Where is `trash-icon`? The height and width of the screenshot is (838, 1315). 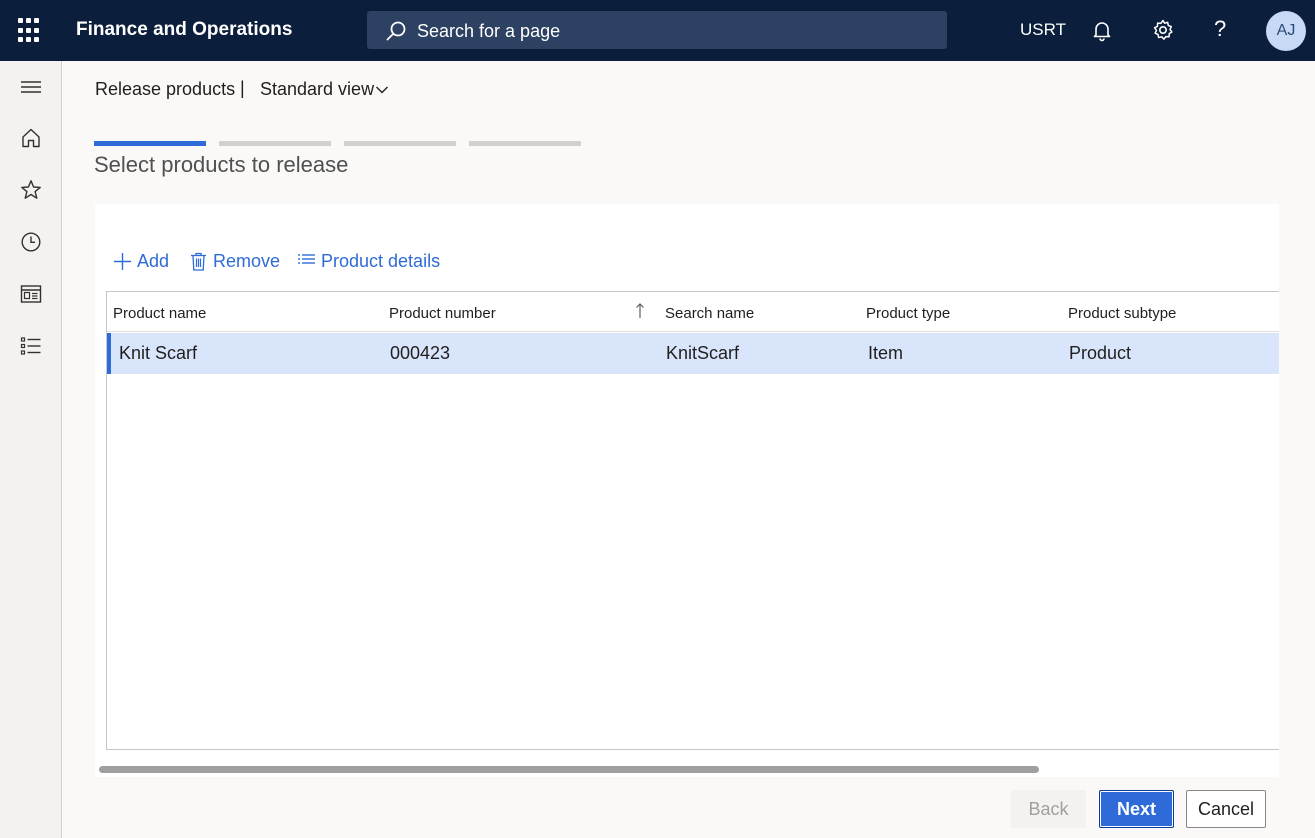
trash-icon is located at coordinates (198, 261).